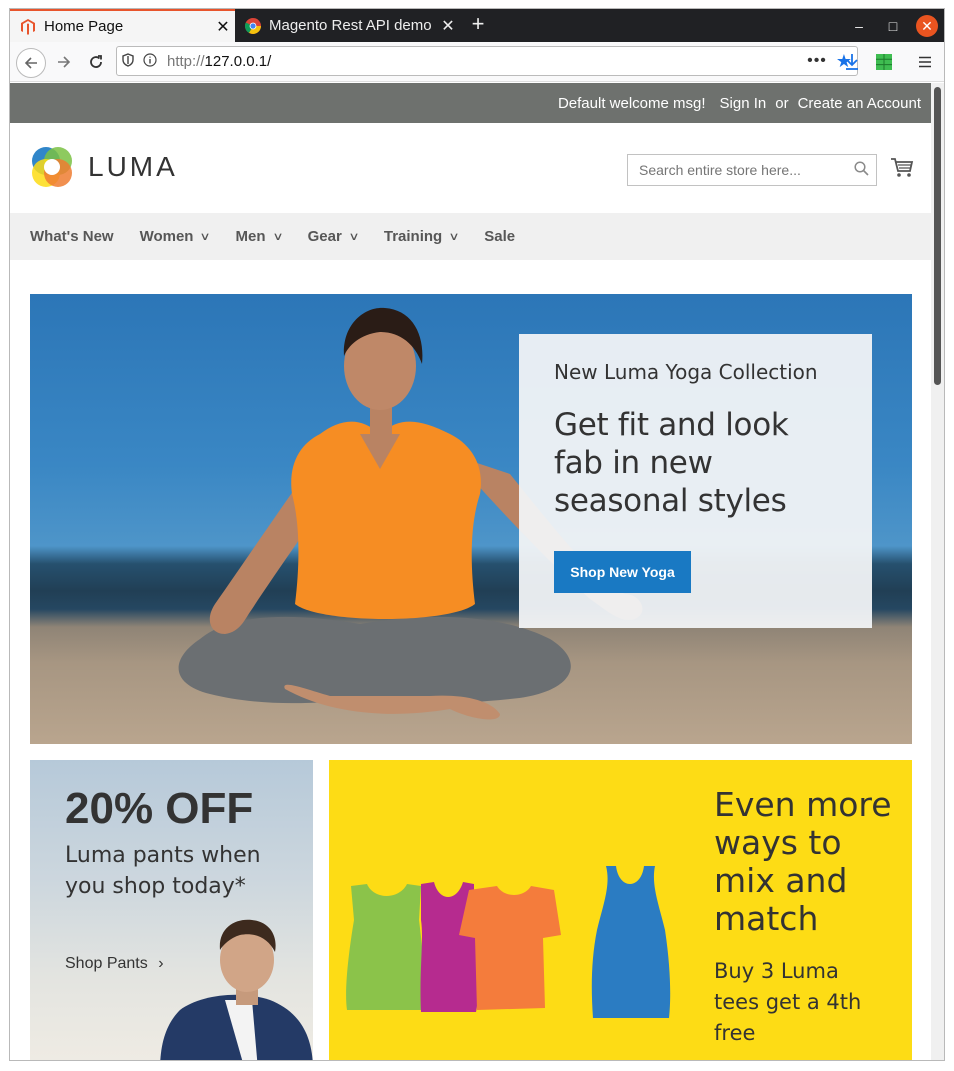 This screenshot has width=954, height=1071. Describe the element at coordinates (186, 61) in the screenshot. I see `url-protocol: http://` at that location.